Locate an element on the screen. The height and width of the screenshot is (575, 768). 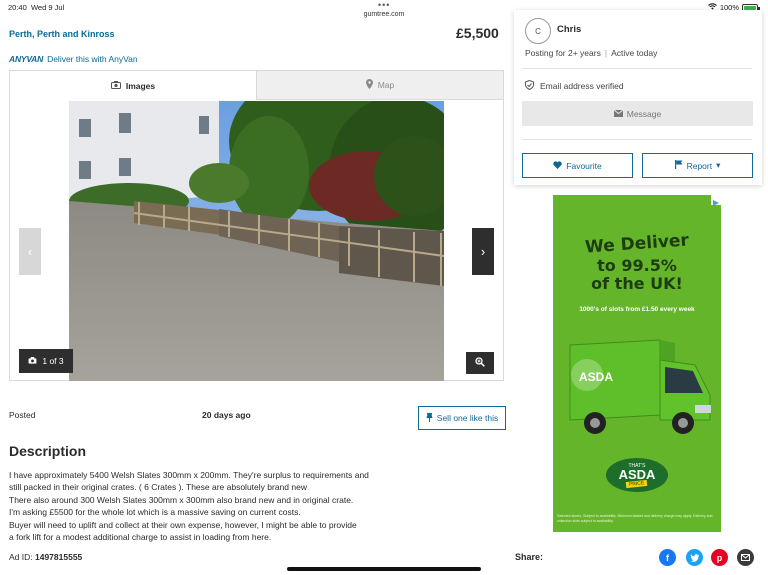
ad-headline-line: to 99.5% is located at coordinates (637, 265).